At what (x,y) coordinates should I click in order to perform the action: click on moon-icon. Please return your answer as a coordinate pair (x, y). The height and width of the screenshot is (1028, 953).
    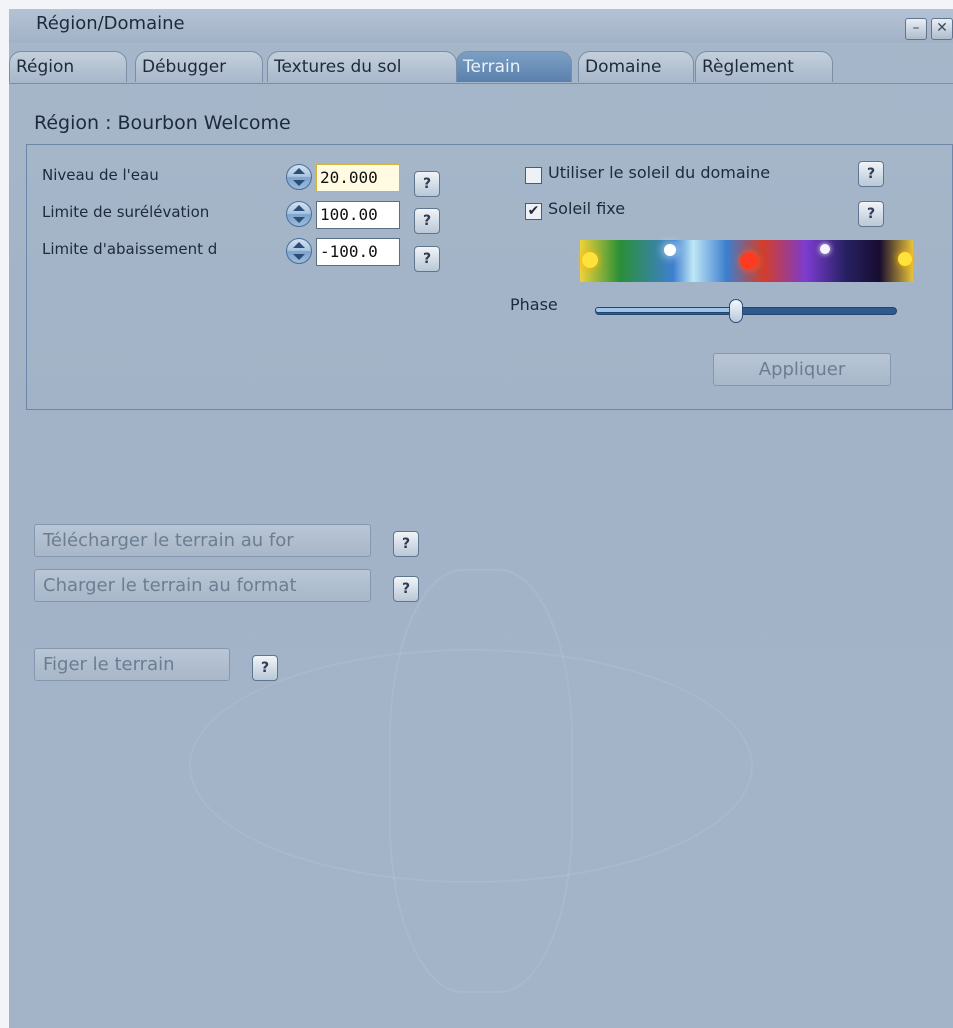
    Looking at the image, I should click on (825, 249).